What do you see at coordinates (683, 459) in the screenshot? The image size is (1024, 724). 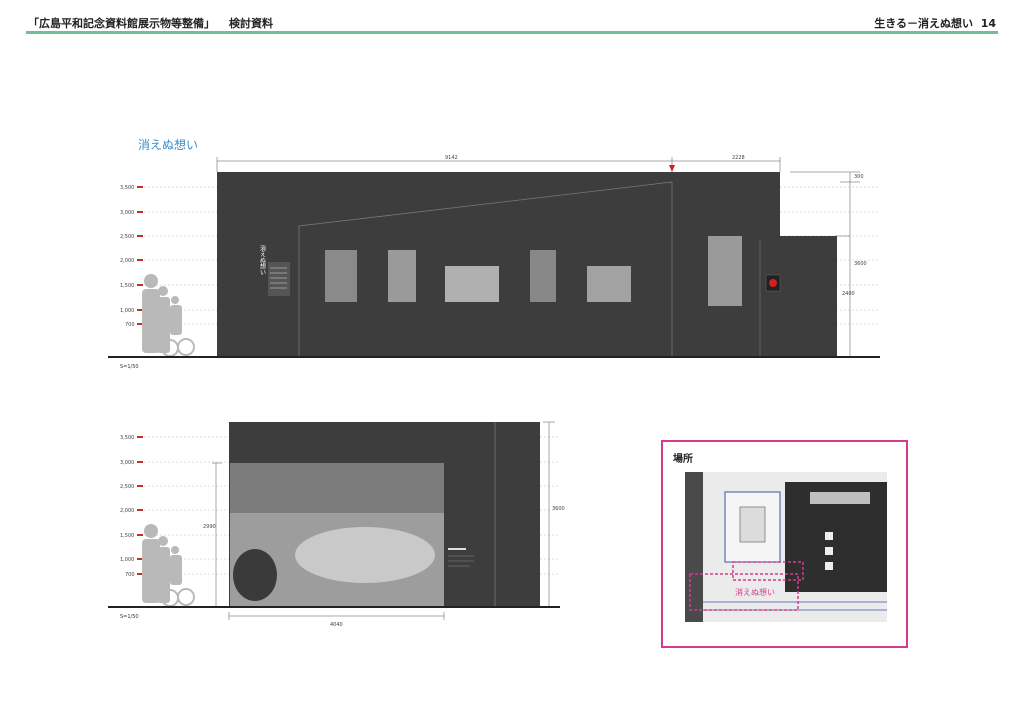 I see `location-title: 場所` at bounding box center [683, 459].